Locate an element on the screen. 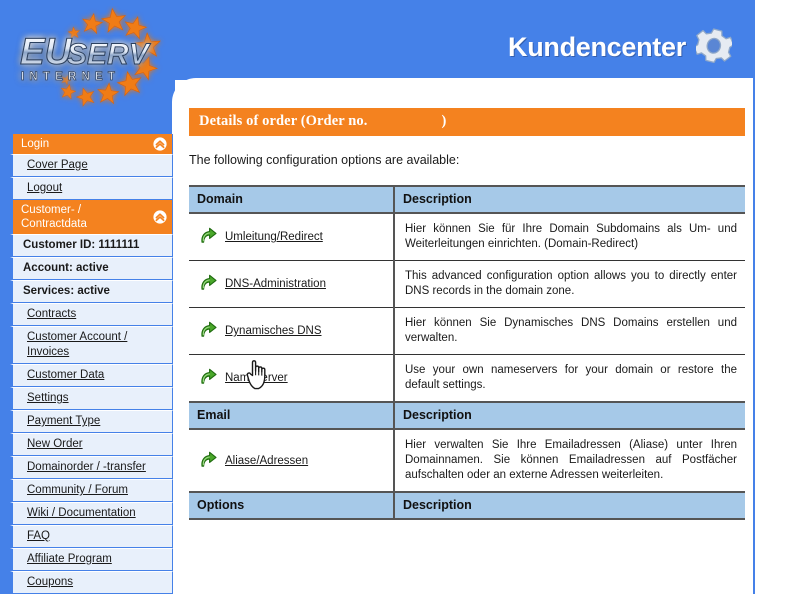 The image size is (800, 594). euserv-logo: EU SERV INTERNET is located at coordinates (92, 58).